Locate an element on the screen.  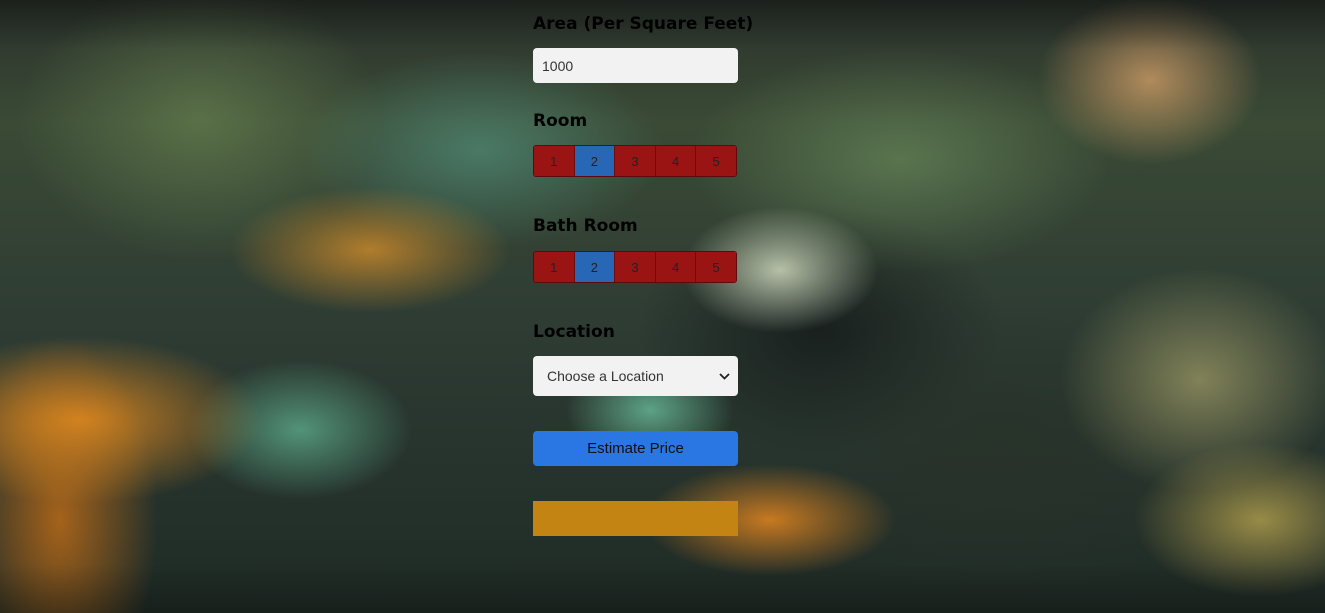
bath-option-2: 2 is located at coordinates (595, 267).